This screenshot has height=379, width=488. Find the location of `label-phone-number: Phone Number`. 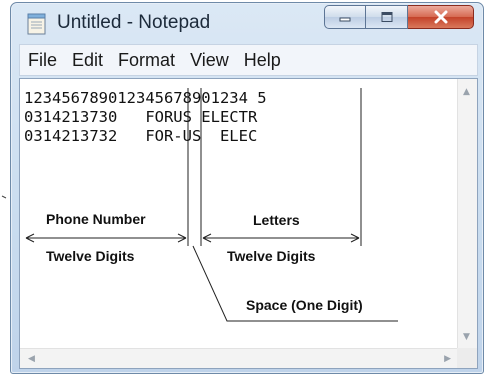

label-phone-number: Phone Number is located at coordinates (96, 219).